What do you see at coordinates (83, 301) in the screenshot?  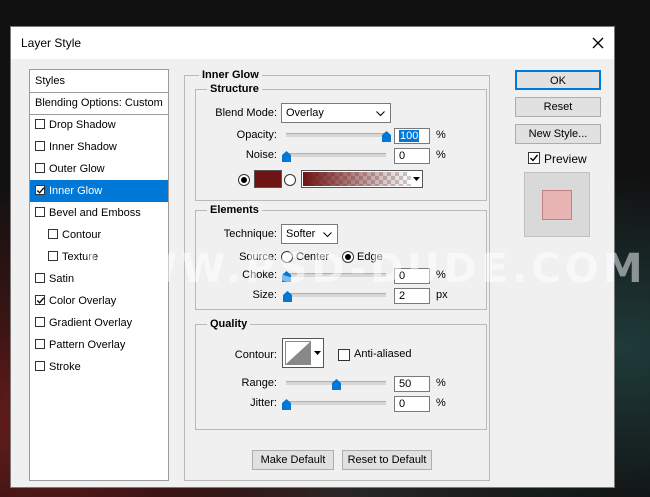 I see `style-item-label: Color Overlay` at bounding box center [83, 301].